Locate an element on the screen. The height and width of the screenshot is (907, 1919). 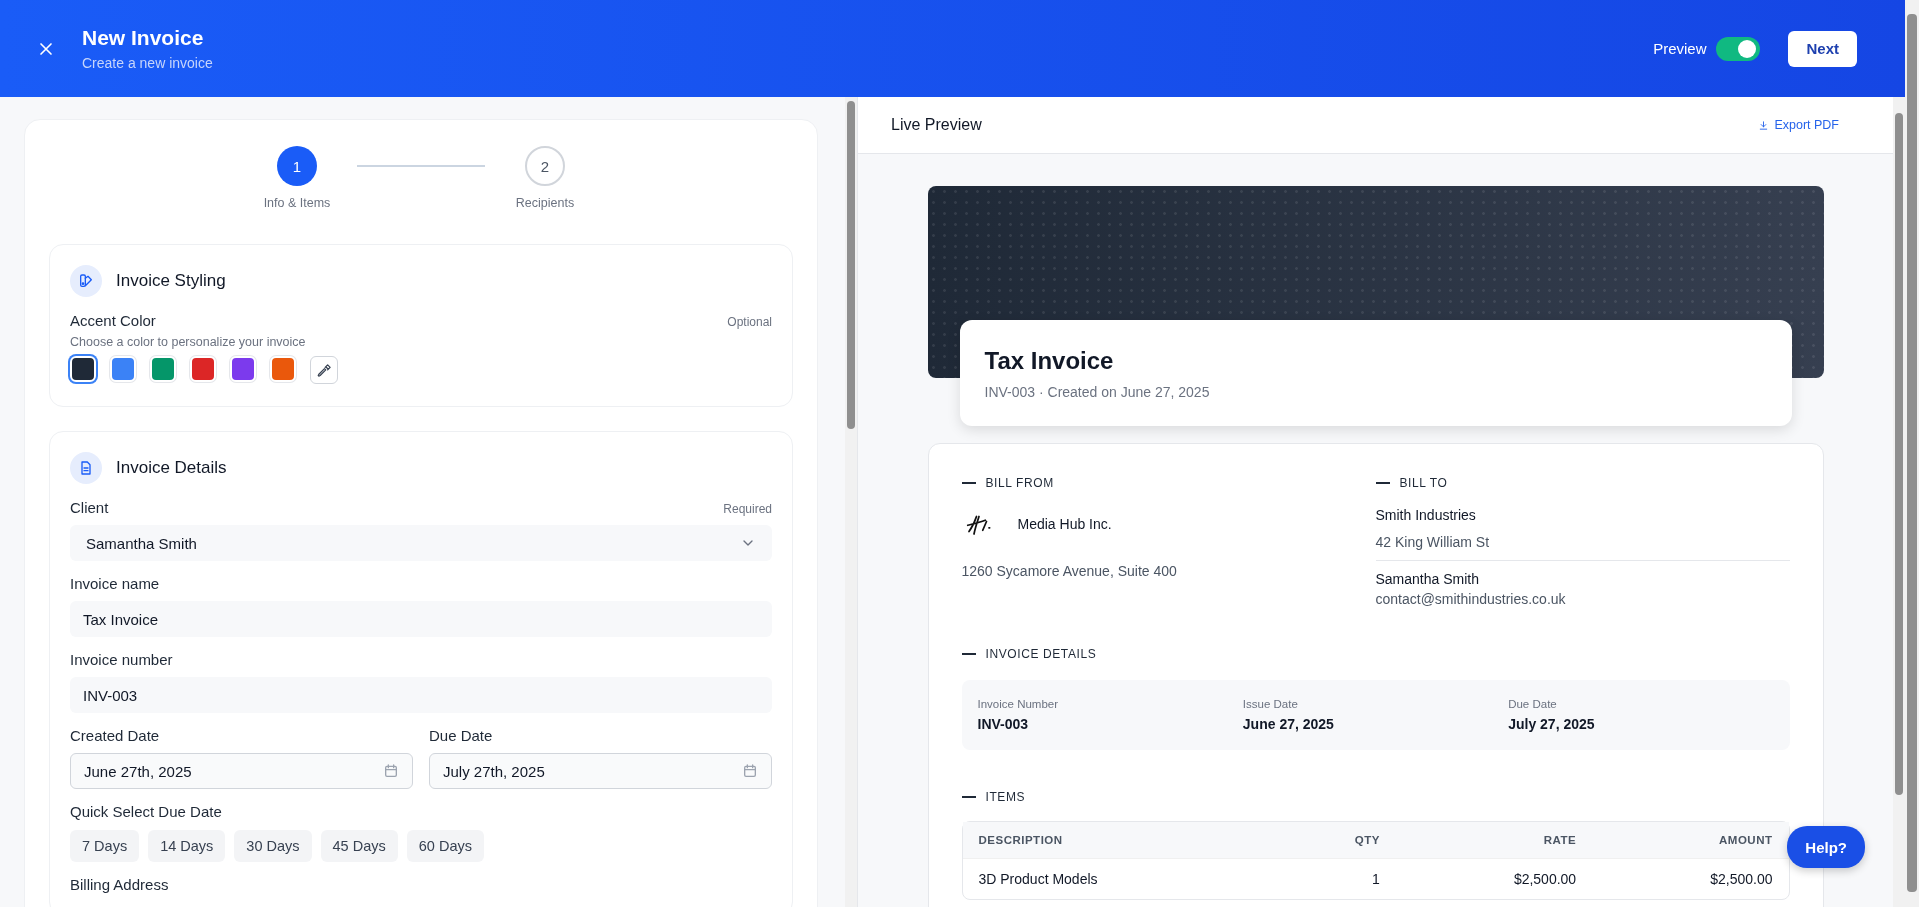
section-heading: BILL TO is located at coordinates (1582, 483).